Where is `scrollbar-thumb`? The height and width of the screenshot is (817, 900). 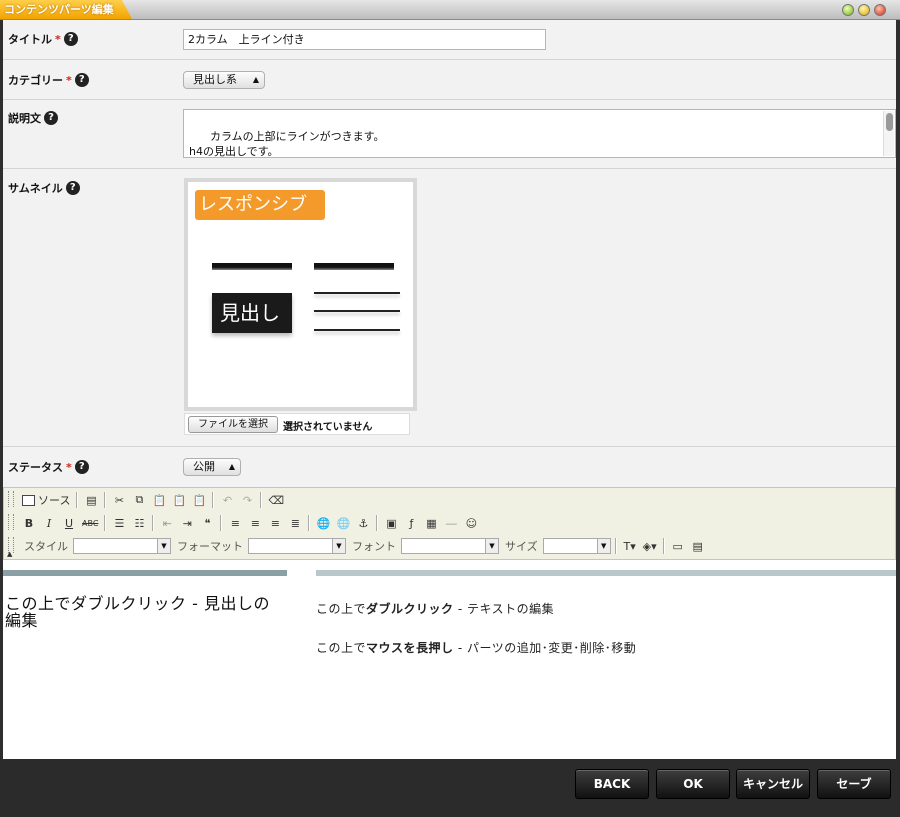 scrollbar-thumb is located at coordinates (889, 122).